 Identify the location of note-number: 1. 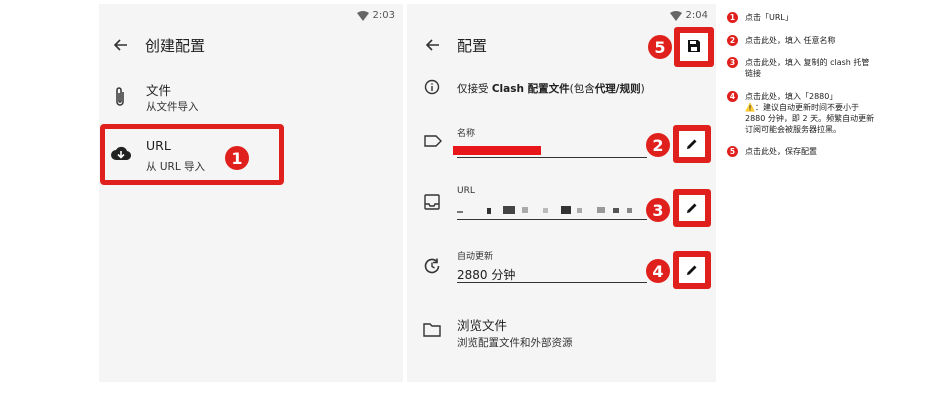
(732, 17).